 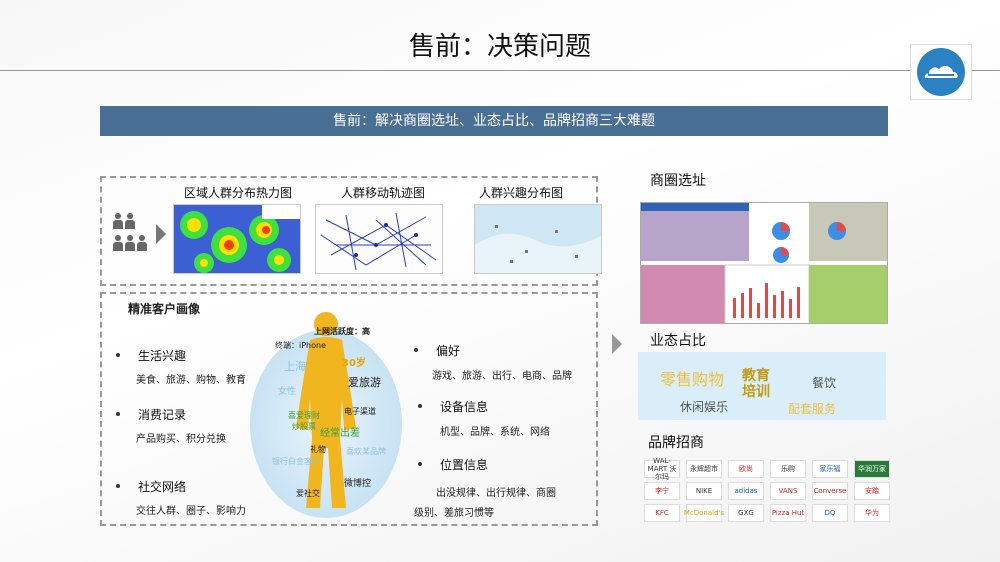 What do you see at coordinates (237, 193) in the screenshot?
I see `heat-map-label: 区域人群分布热力图` at bounding box center [237, 193].